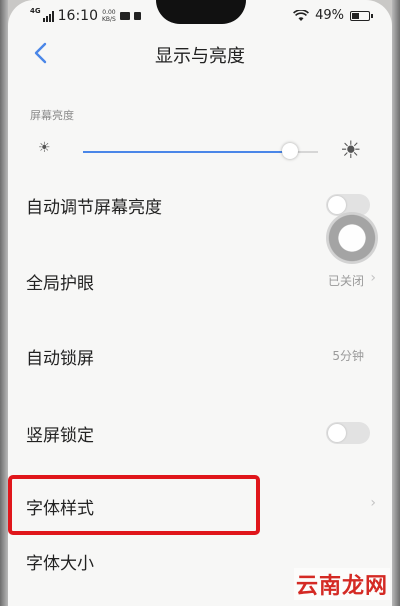 The height and width of the screenshot is (606, 400). What do you see at coordinates (329, 15) in the screenshot?
I see `battery-percent: 49%` at bounding box center [329, 15].